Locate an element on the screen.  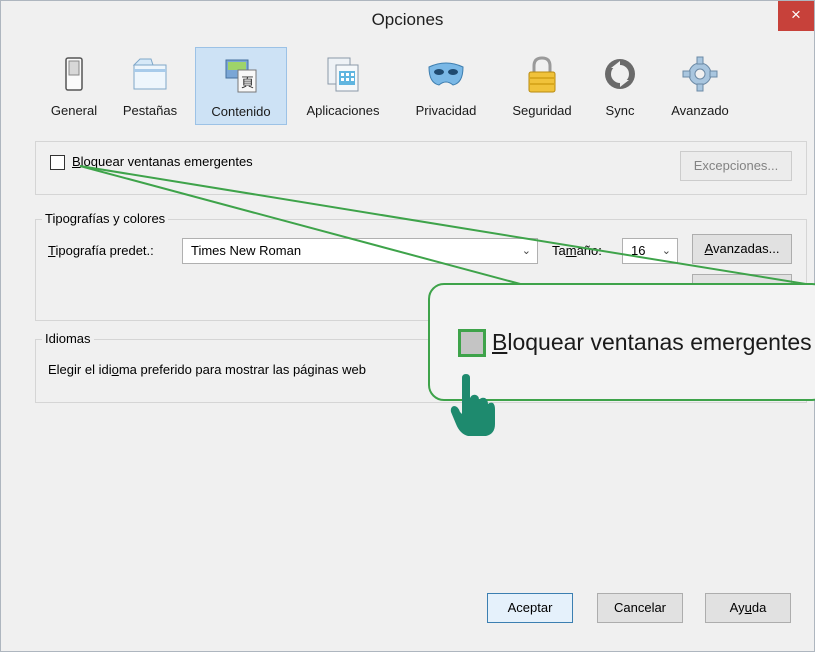
tab-aplicaciones-label: Aplicaciones is located at coordinates (343, 110).